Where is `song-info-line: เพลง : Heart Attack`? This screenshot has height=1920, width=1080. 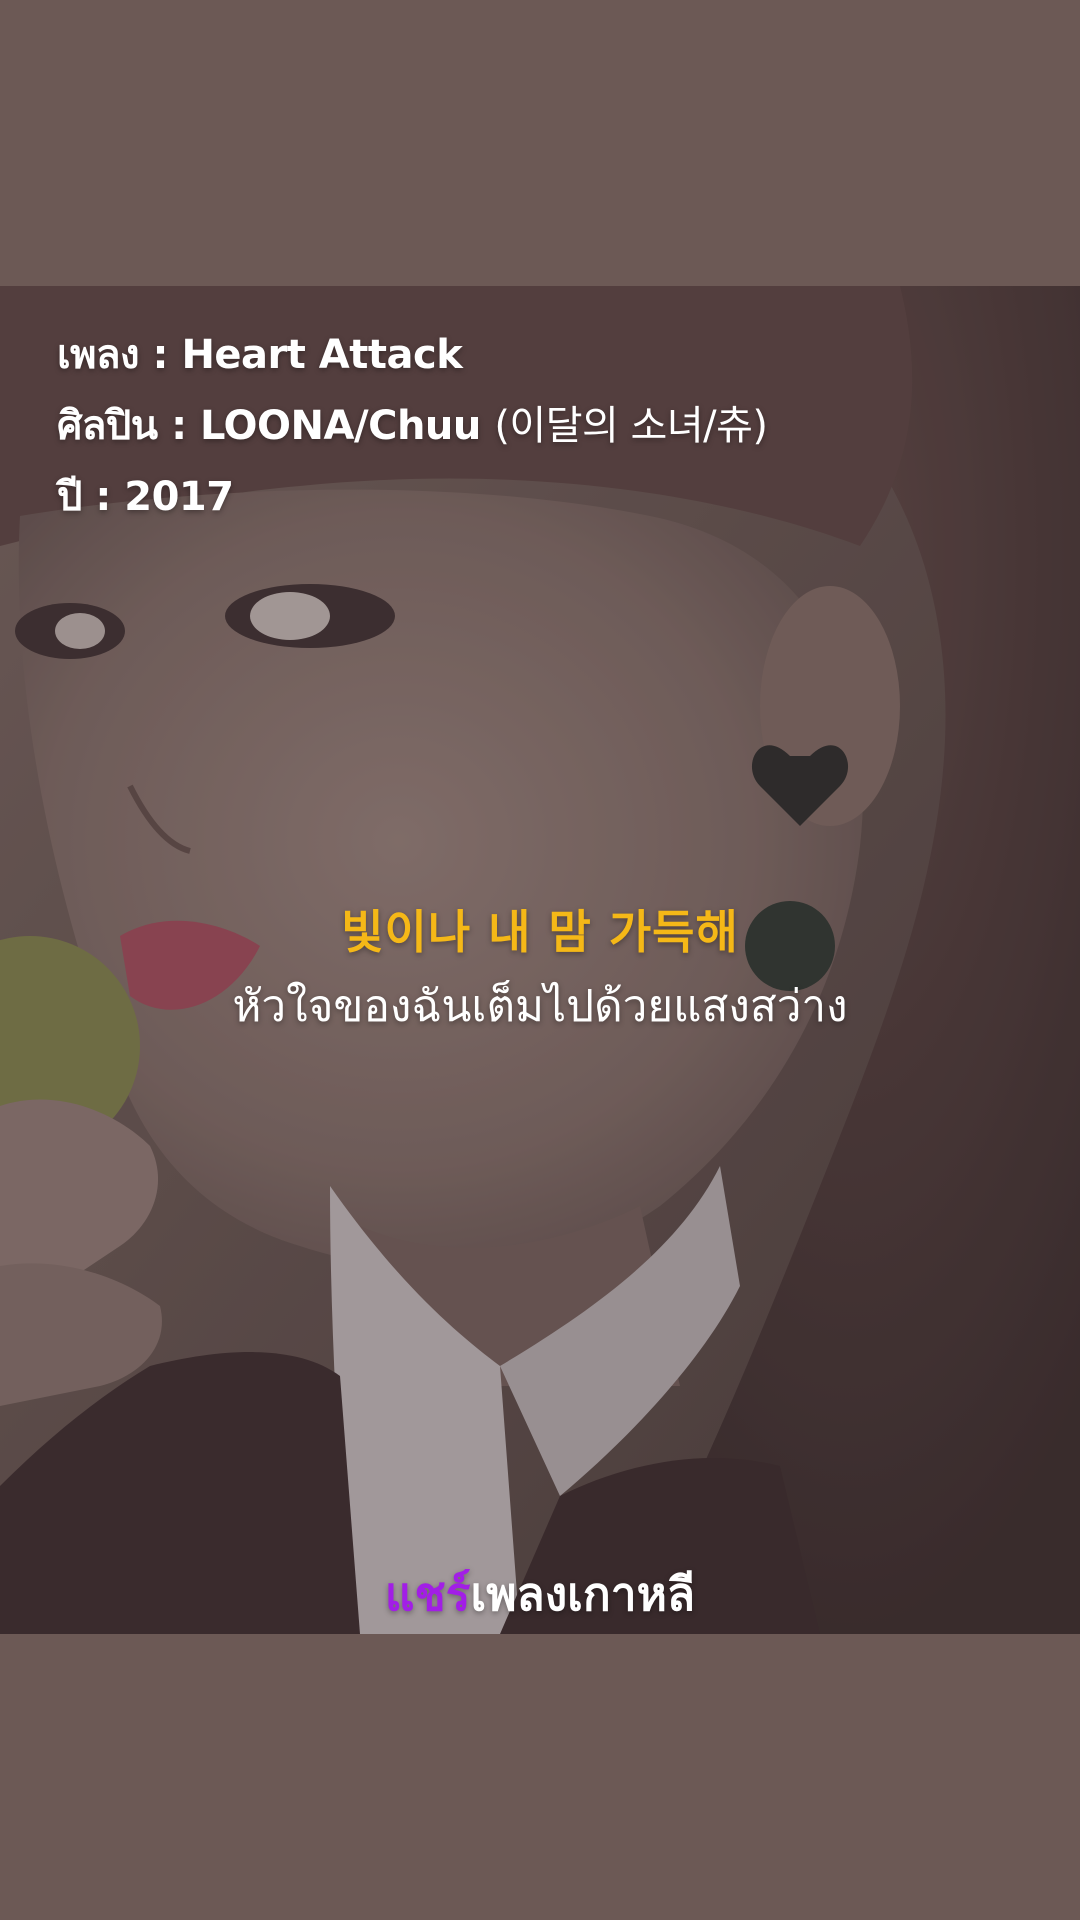
song-info-line: เพลง : Heart Attack is located at coordinates (260, 354).